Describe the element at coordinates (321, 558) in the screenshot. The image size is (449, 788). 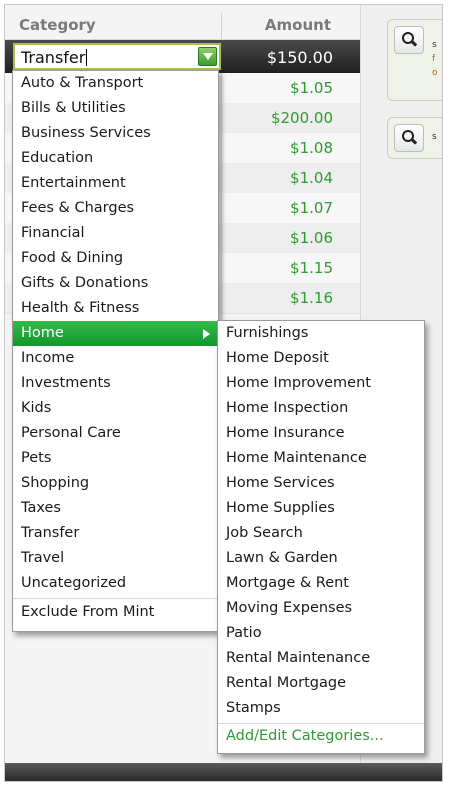
I see `subcategory-menu-item: Lawn & Garden` at that location.